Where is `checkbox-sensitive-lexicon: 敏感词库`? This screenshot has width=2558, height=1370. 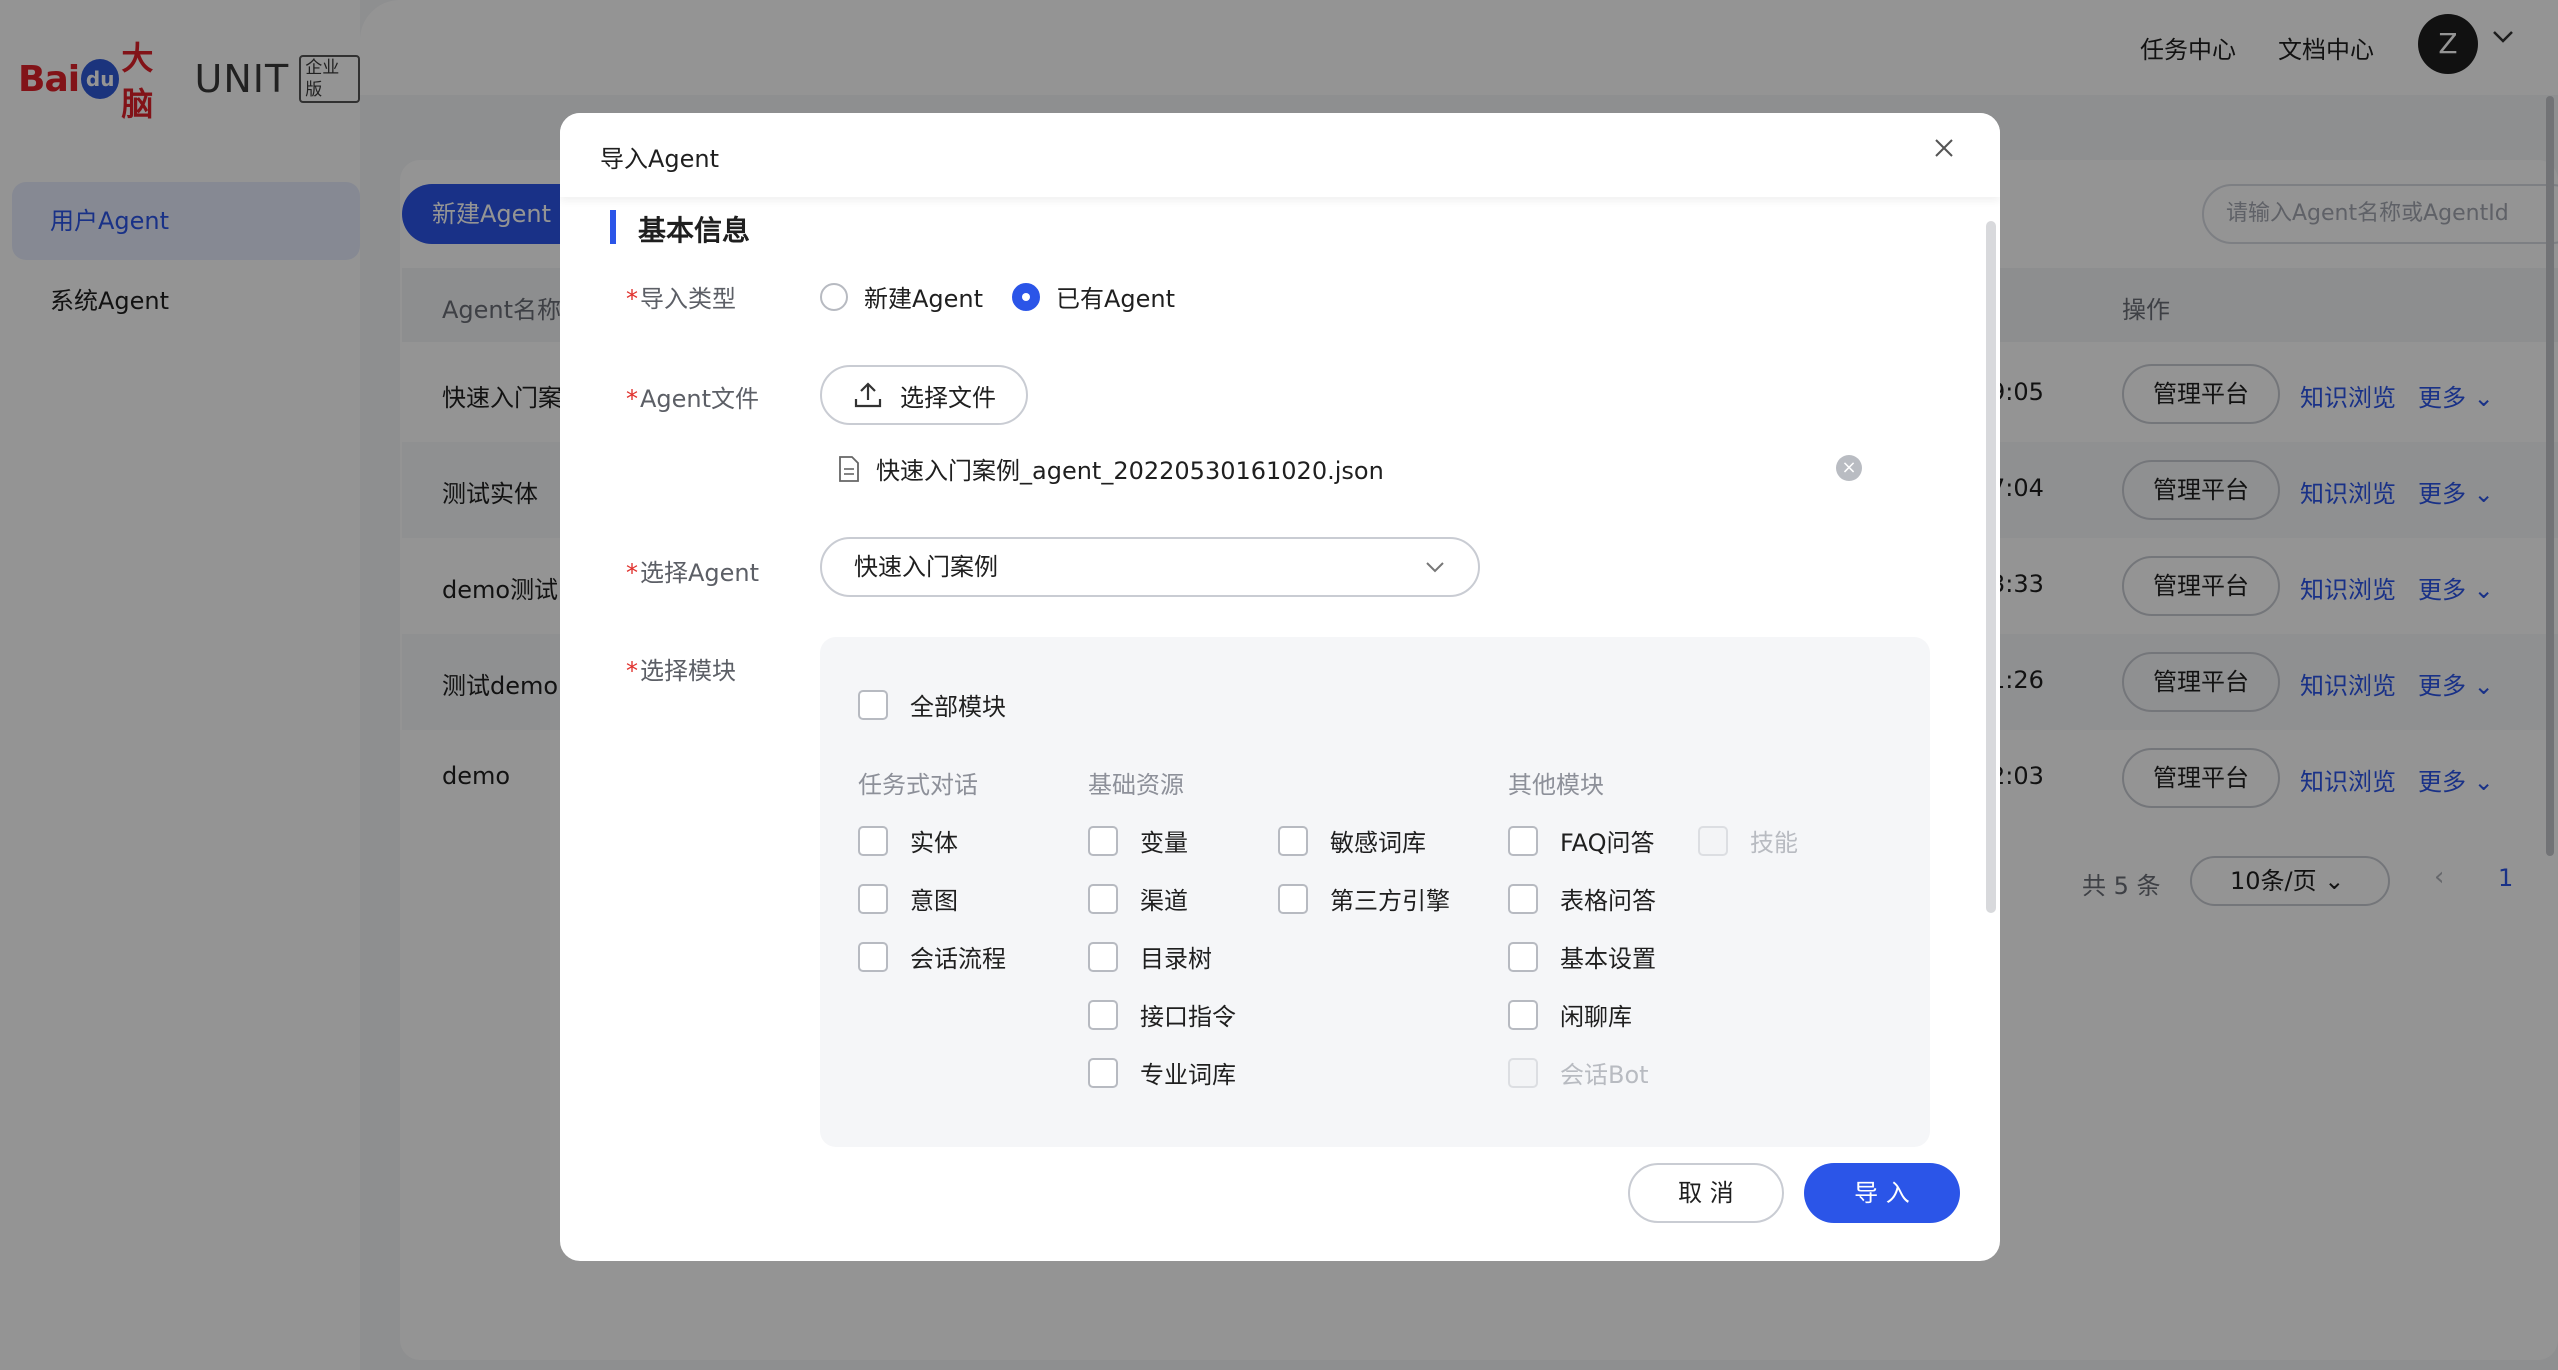
checkbox-sensitive-lexicon: 敏感词库 is located at coordinates (1352, 840).